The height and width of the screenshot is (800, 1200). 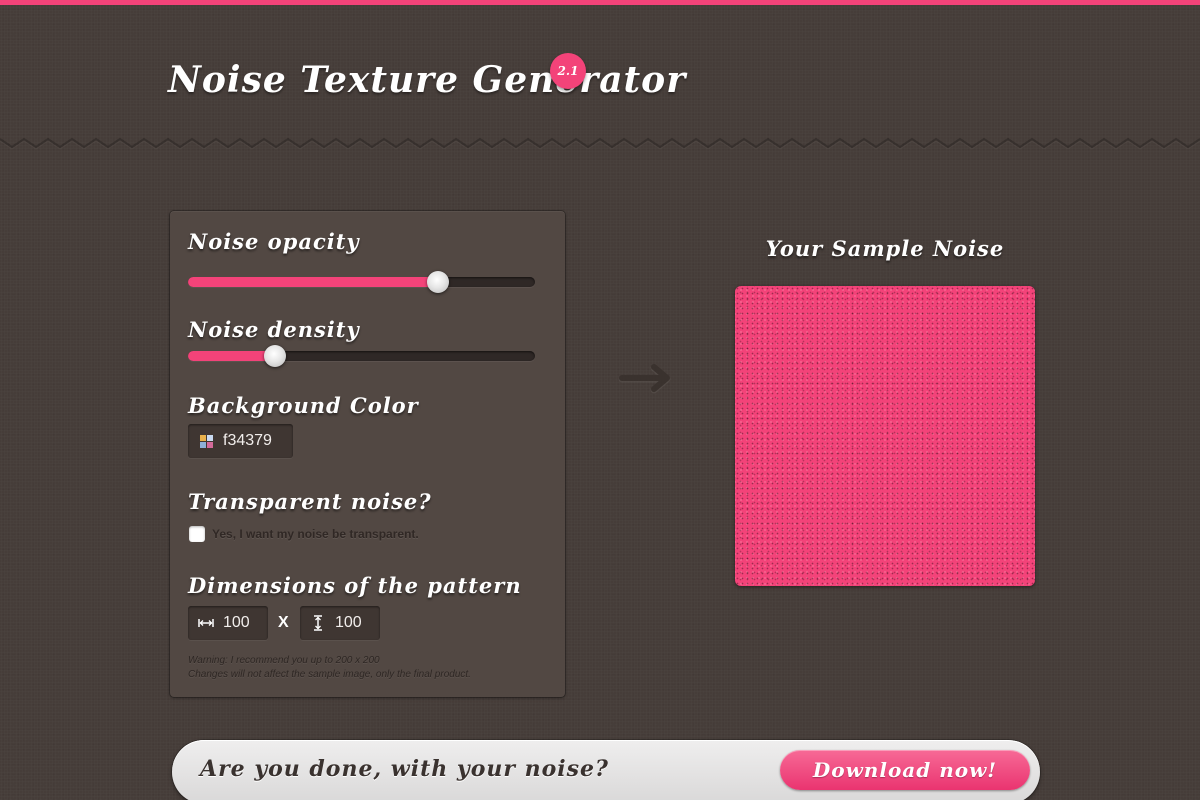 I want to click on density-slider-fill, so click(x=231, y=356).